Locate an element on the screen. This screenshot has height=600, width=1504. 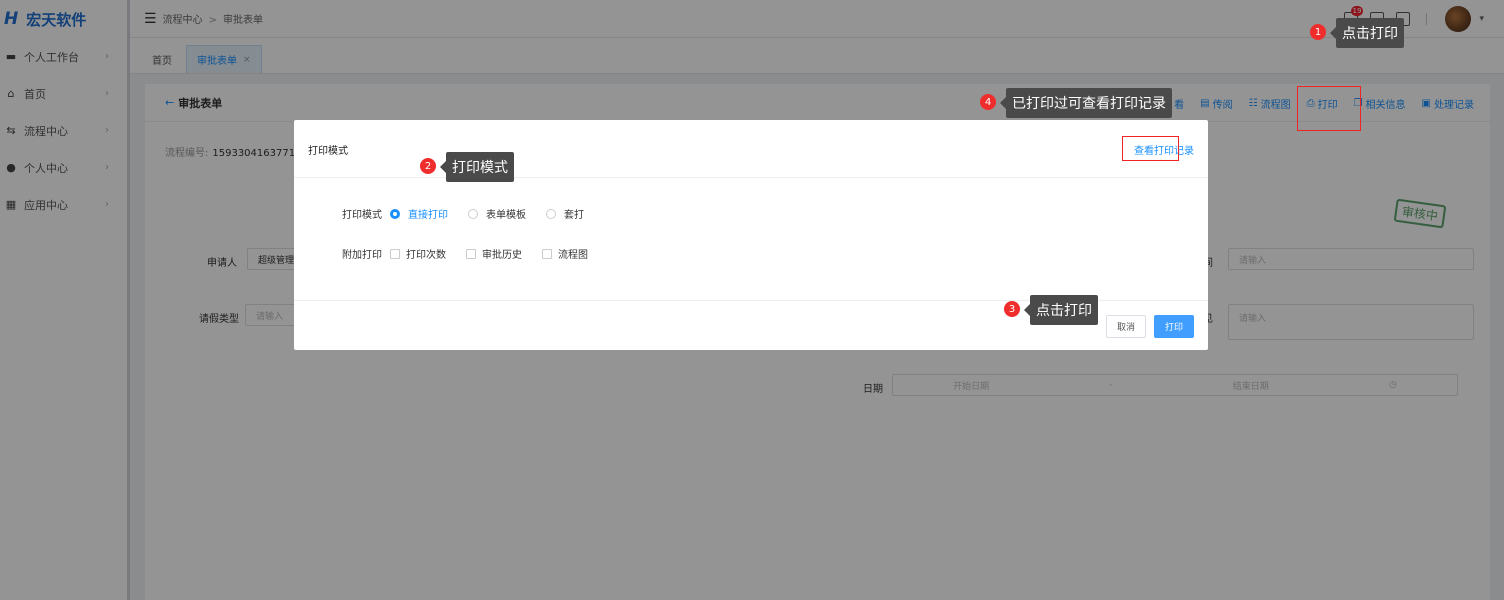
annotation-tooltip-4: 已打印过可查看打印记录 is located at coordinates (1086, 103).